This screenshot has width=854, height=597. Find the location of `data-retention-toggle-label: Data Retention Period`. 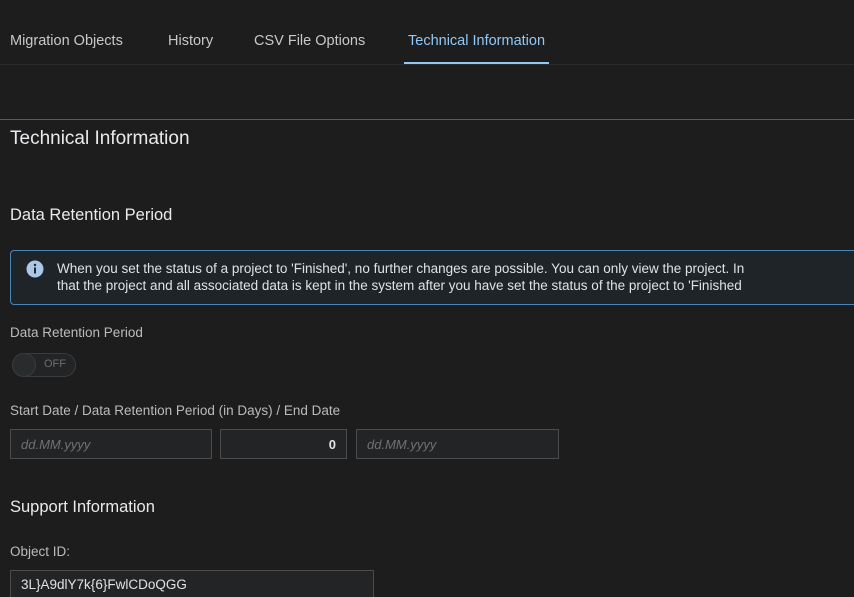

data-retention-toggle-label: Data Retention Period is located at coordinates (76, 332).